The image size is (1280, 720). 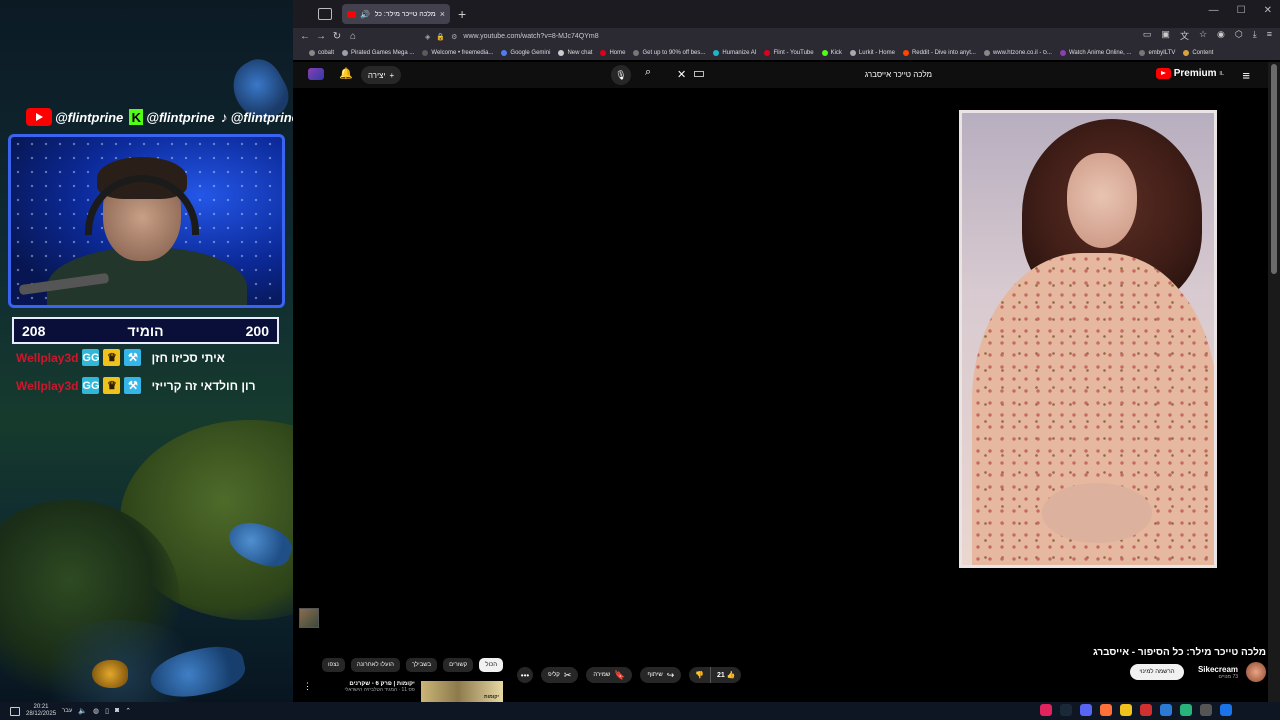 I want to click on like-button: 21 👍, so click(x=726, y=675).